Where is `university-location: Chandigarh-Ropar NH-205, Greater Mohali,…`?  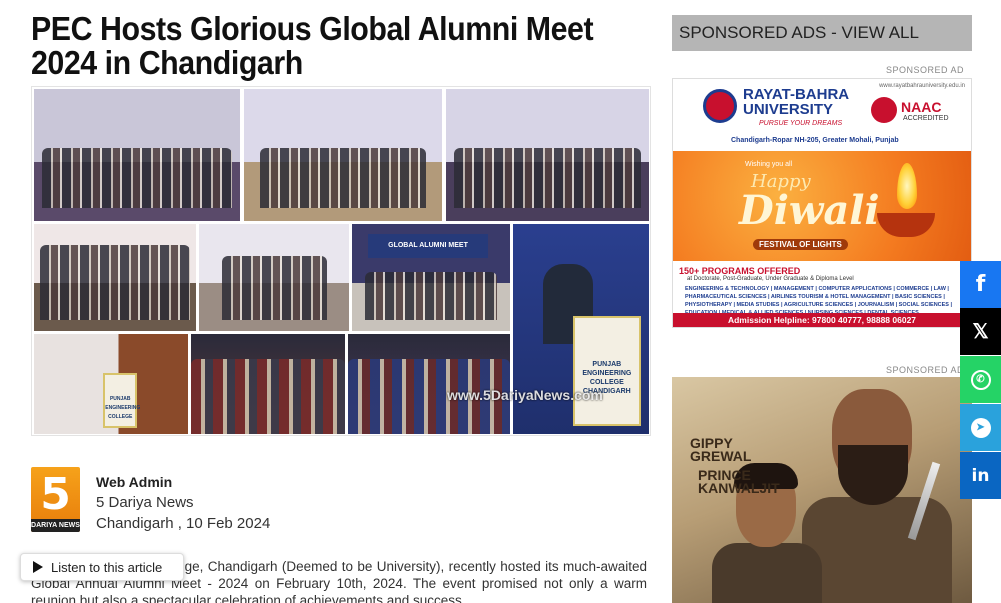
university-location: Chandigarh-Ropar NH-205, Greater Mohali,… is located at coordinates (815, 140).